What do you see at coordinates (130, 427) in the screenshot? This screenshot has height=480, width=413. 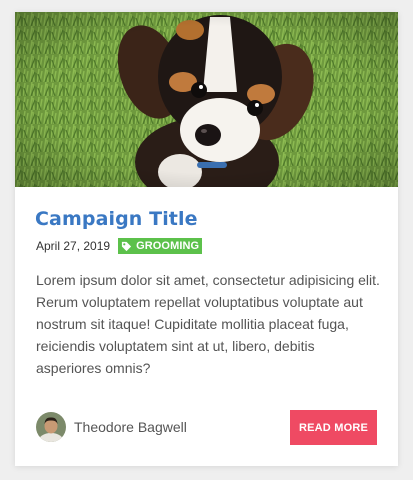 I see `author-name: Theodore Bagwell` at bounding box center [130, 427].